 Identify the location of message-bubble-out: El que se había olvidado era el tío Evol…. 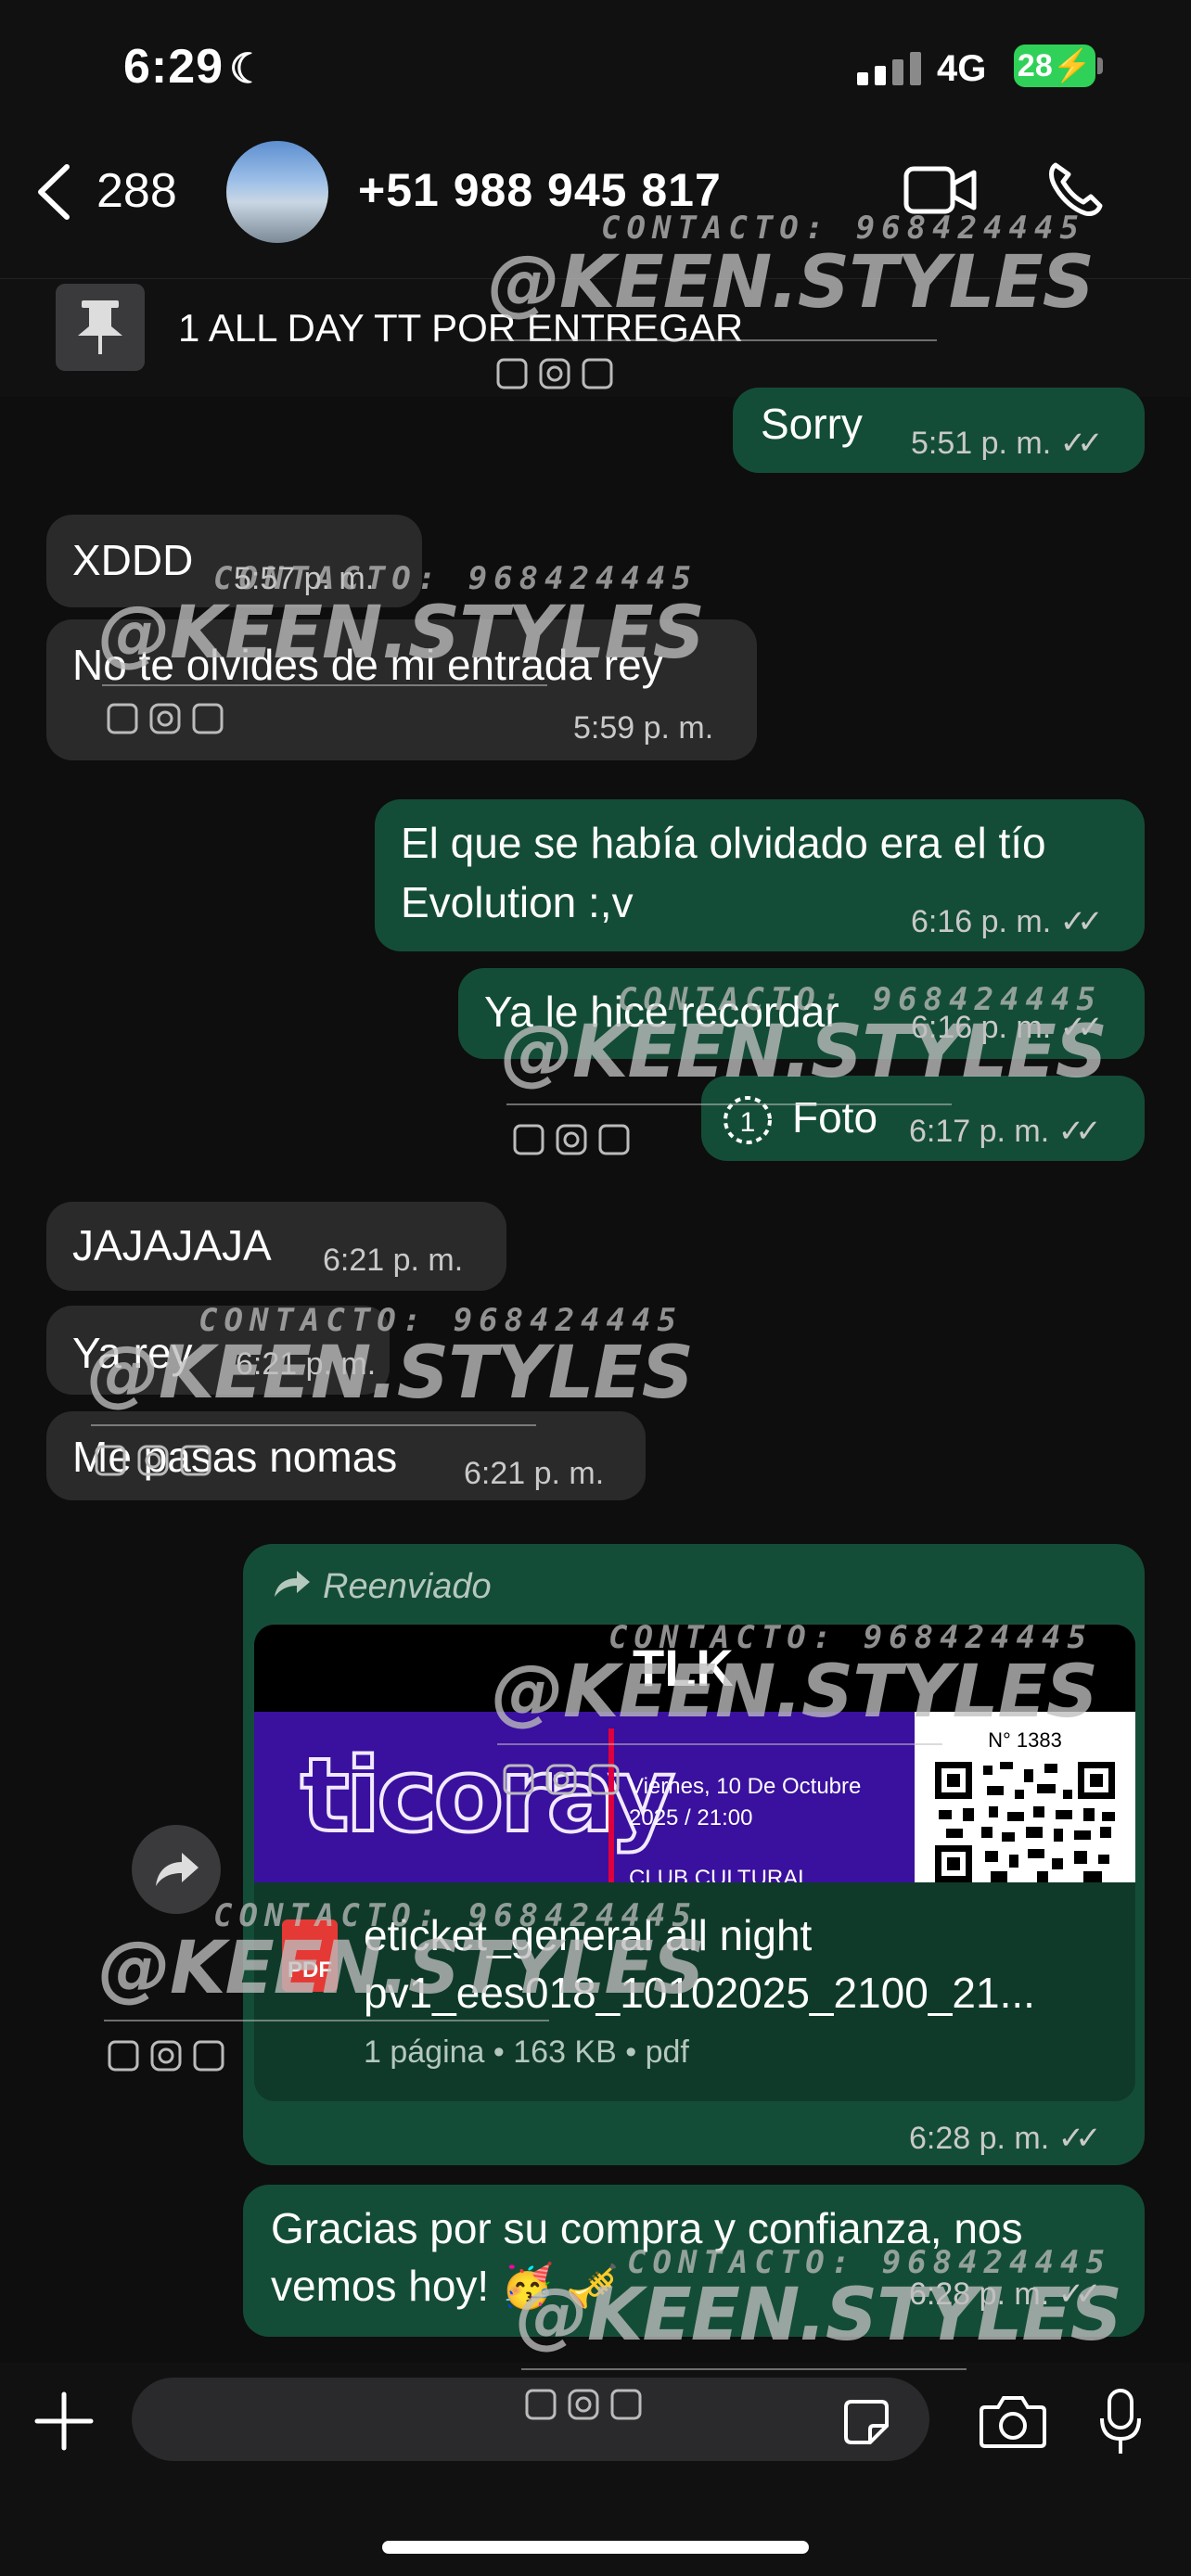
(760, 875).